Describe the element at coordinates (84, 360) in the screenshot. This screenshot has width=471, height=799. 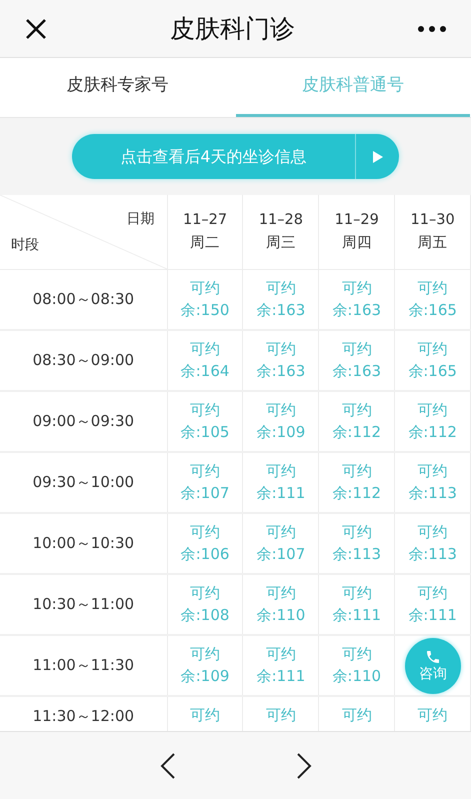
I see `time-cell: 08:30～09:00` at that location.